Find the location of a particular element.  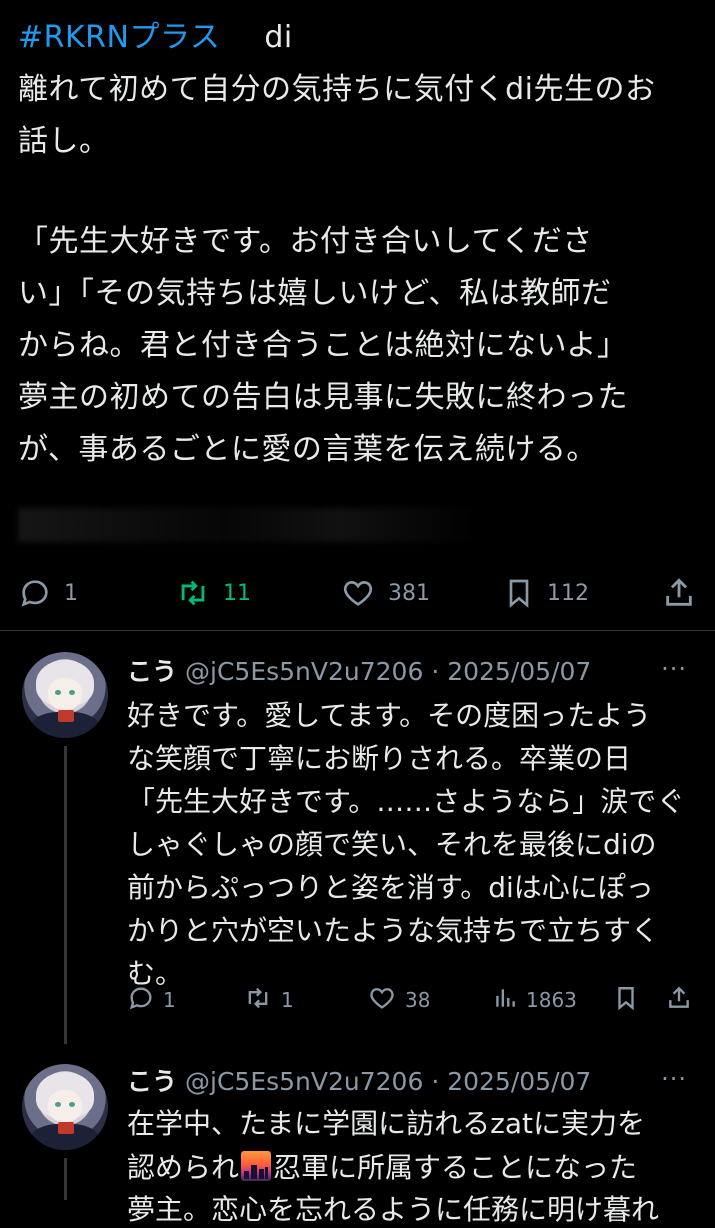

reply-text-line: 夢主。恋心を忘れるように任務に明け暮れ is located at coordinates (393, 1209).